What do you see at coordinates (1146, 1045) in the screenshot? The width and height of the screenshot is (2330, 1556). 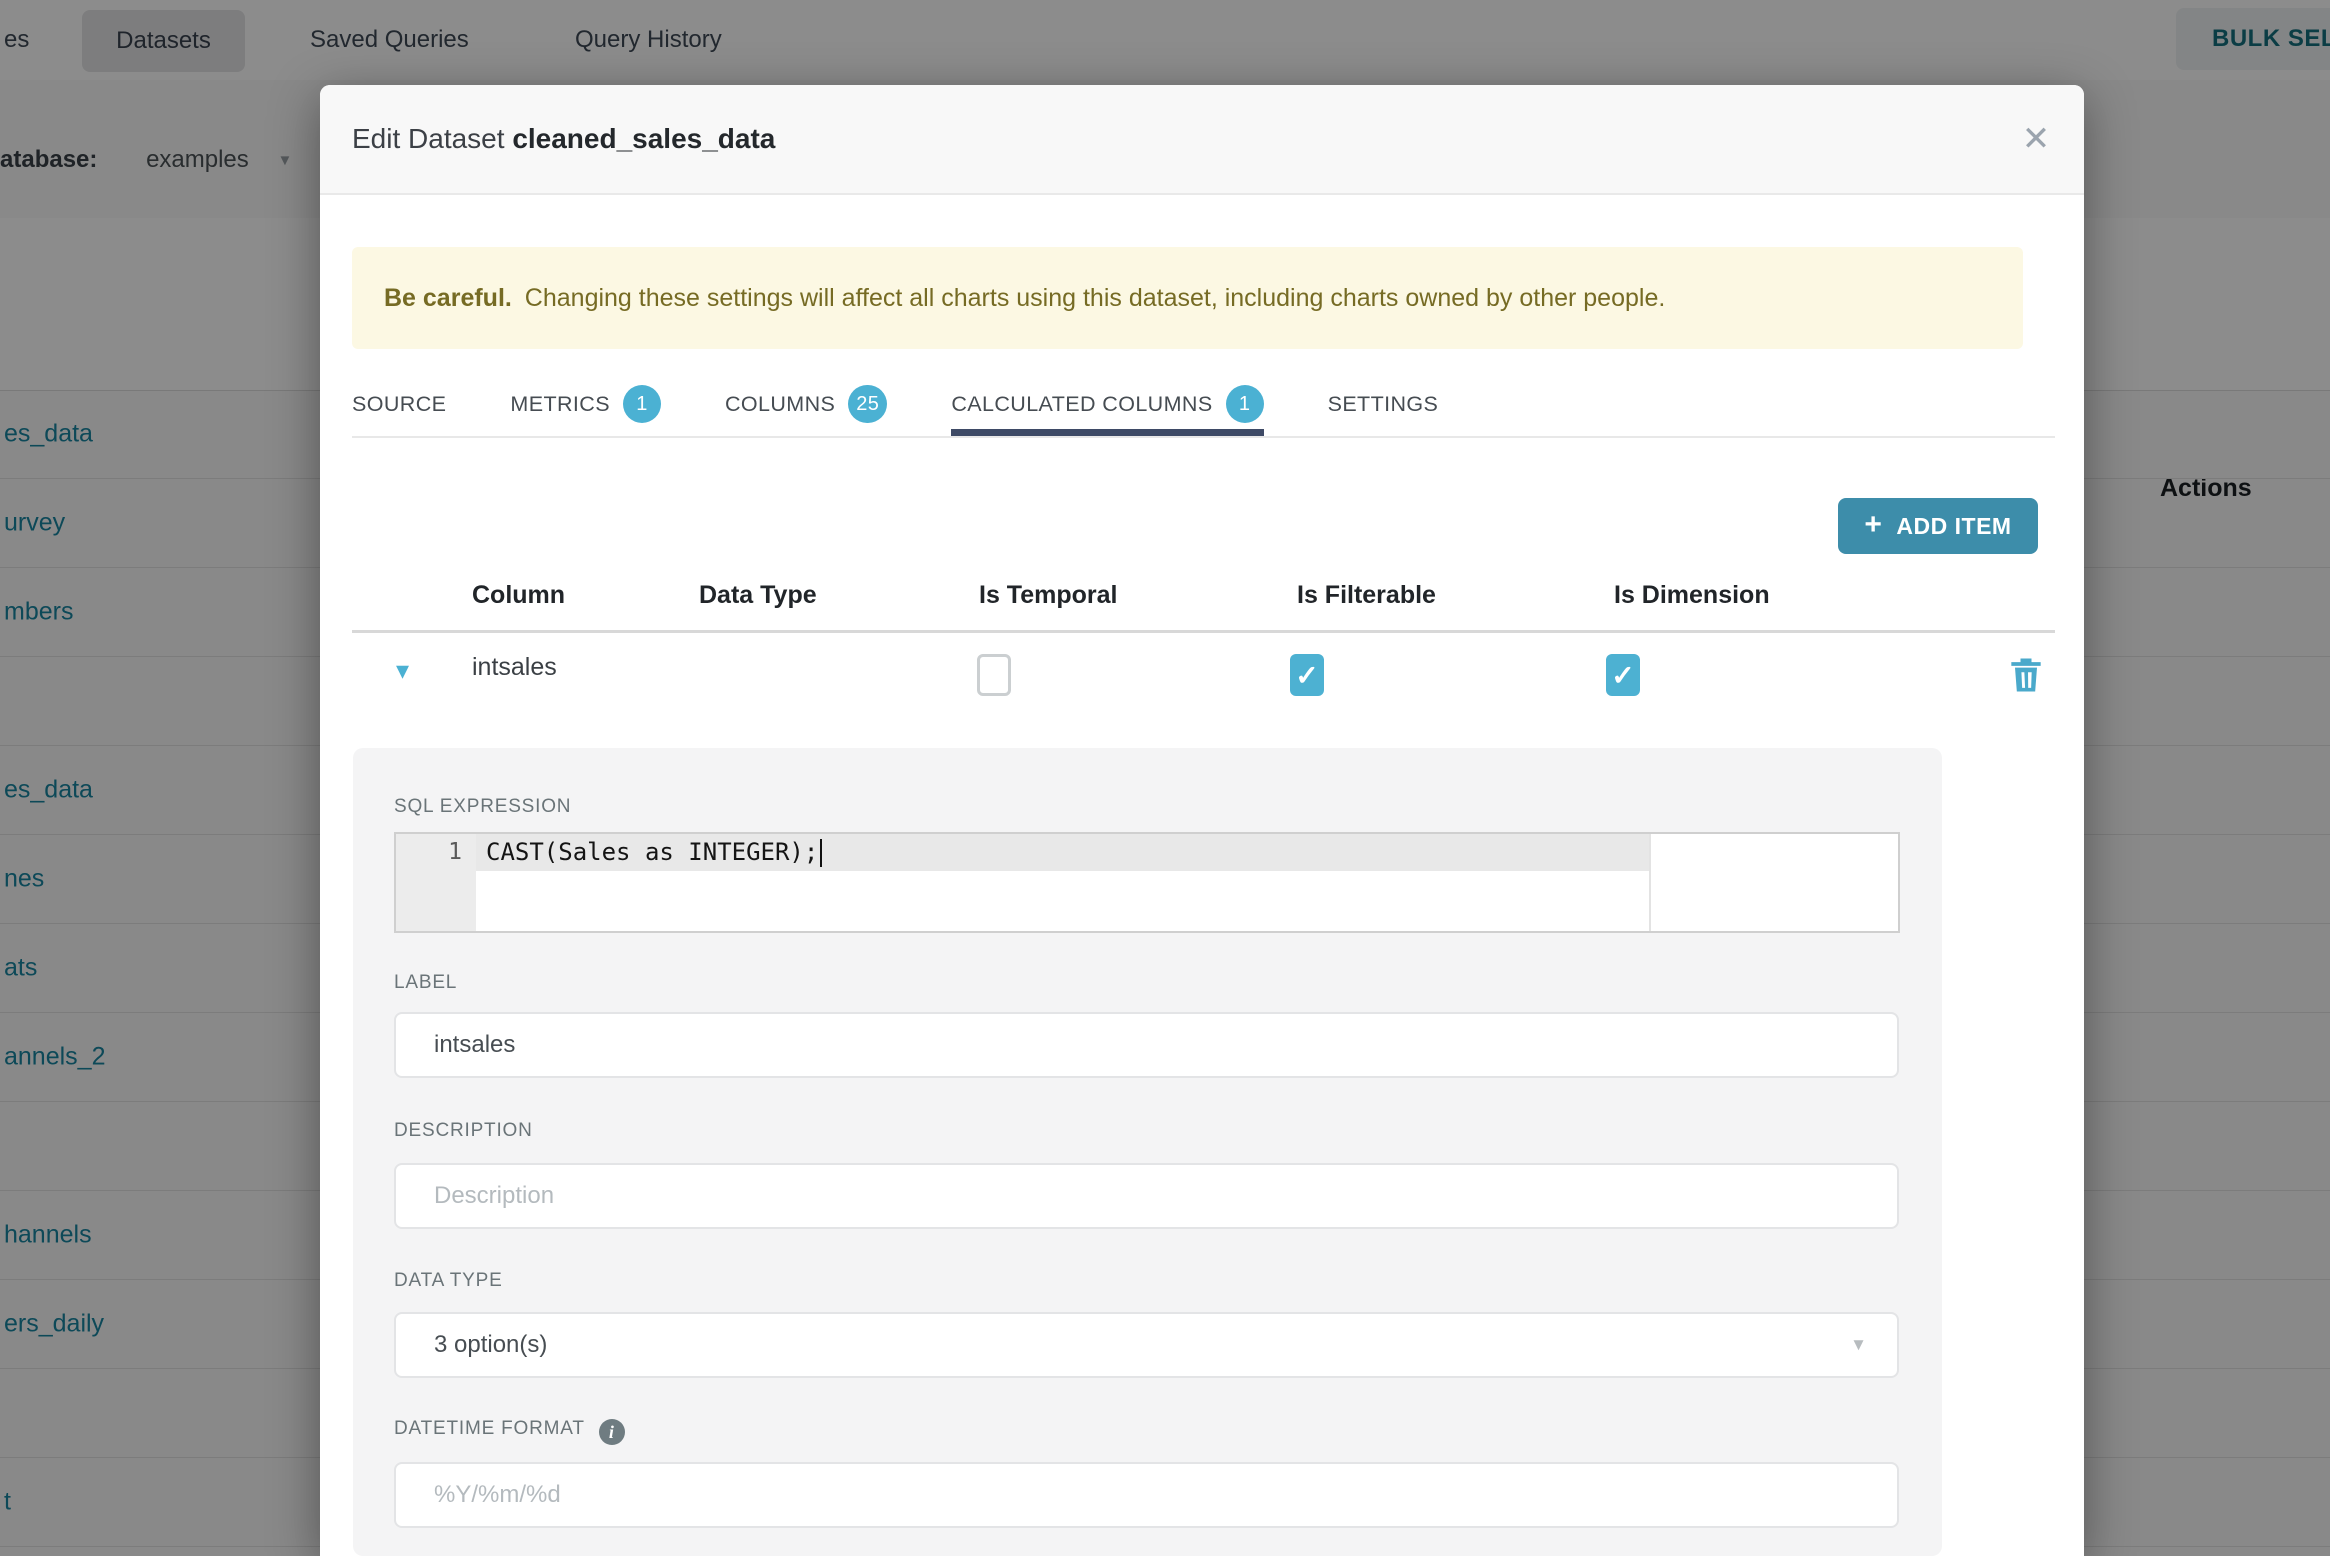 I see `label-input` at bounding box center [1146, 1045].